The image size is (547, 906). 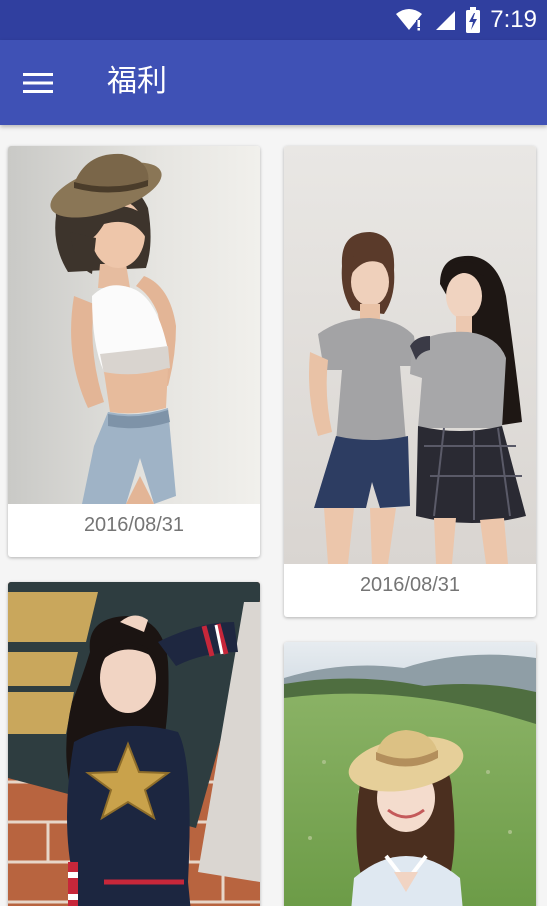 I want to click on menu-button, so click(x=38, y=83).